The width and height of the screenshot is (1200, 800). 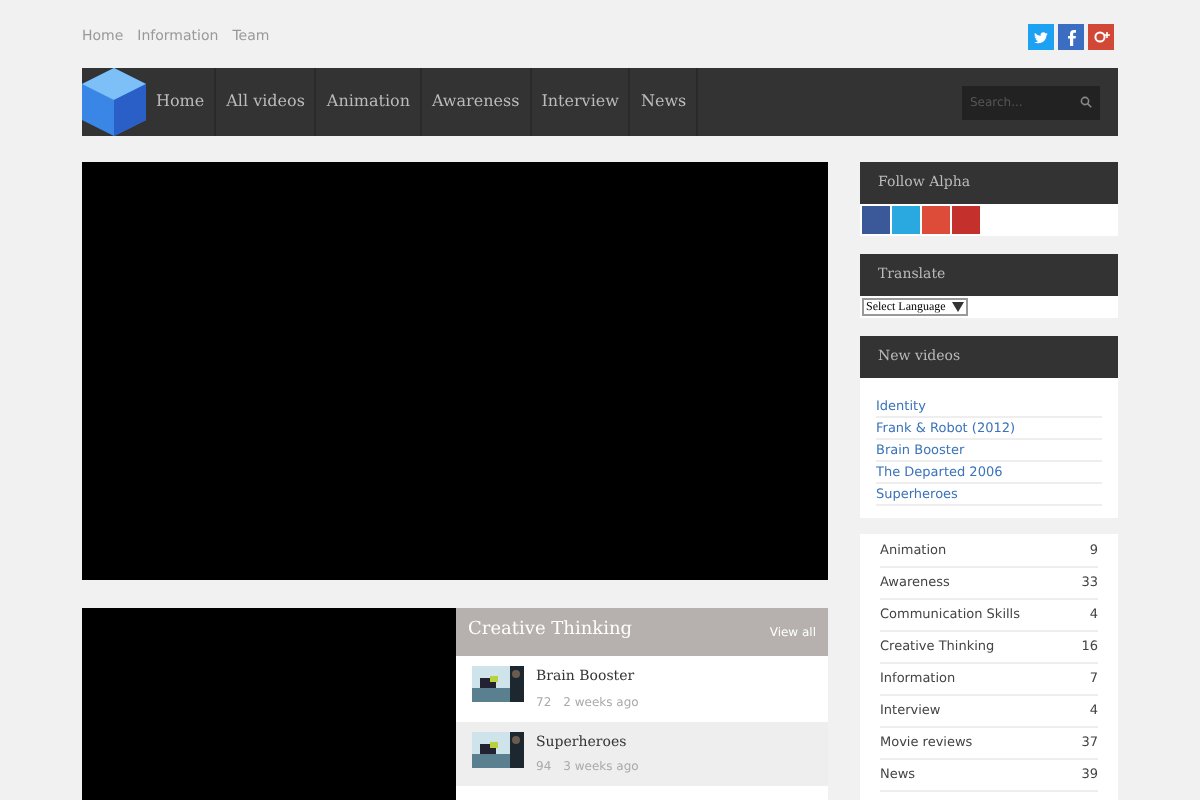 What do you see at coordinates (581, 102) in the screenshot?
I see `nav-item: Interview` at bounding box center [581, 102].